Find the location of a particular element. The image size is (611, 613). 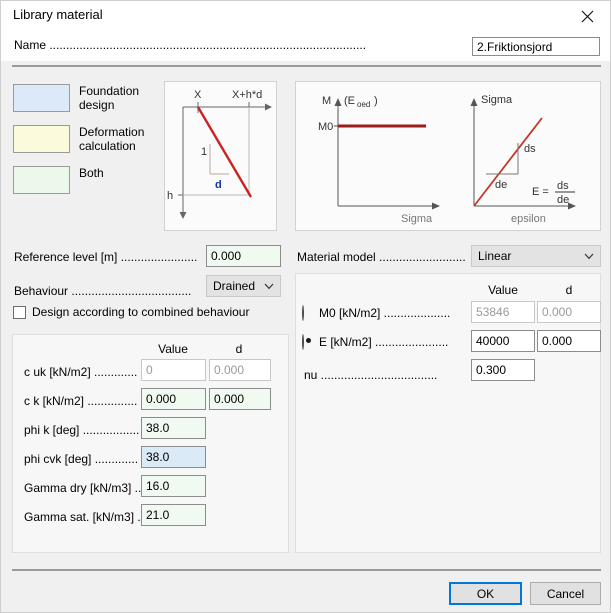

behaviour-dropdown: Drained is located at coordinates (243, 286).